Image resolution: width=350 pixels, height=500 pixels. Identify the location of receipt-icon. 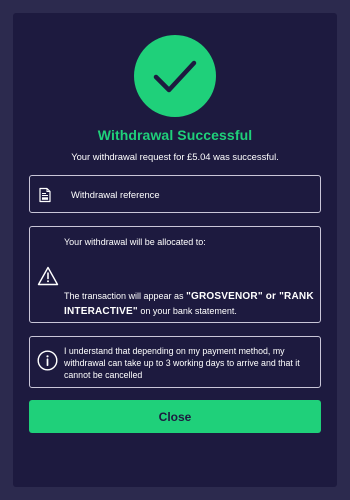
(45, 197).